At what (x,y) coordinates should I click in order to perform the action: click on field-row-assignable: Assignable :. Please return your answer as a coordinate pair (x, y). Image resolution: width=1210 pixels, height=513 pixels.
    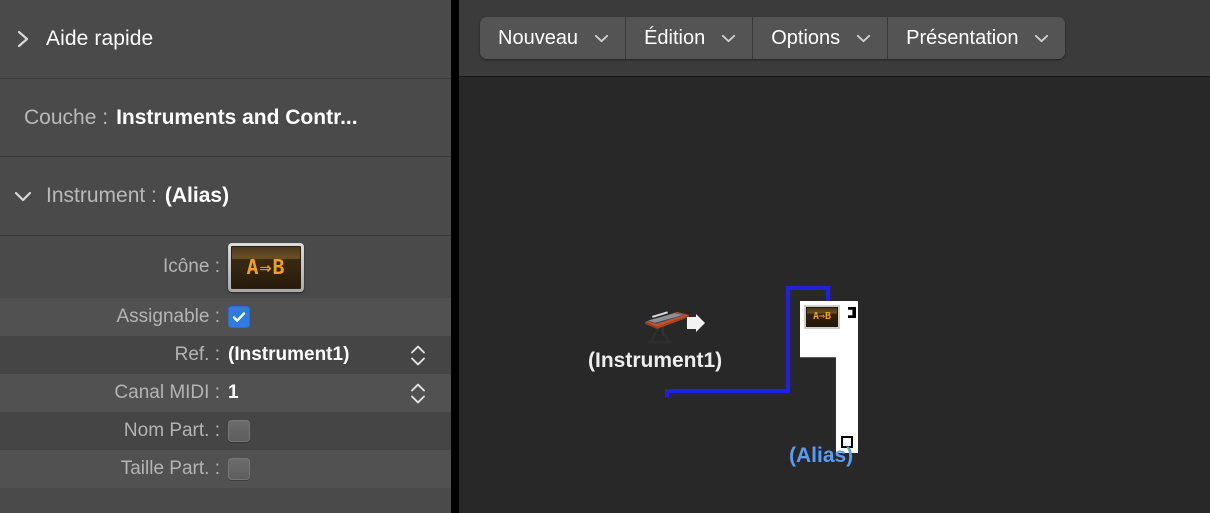
    Looking at the image, I should click on (225, 317).